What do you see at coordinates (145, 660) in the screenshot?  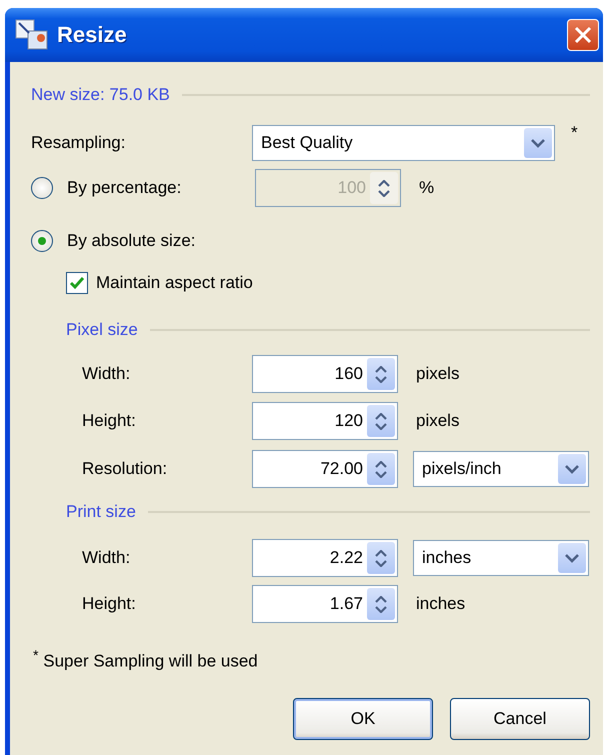 I see `footnote-text: $^{*}$ Super Sampling will be used` at bounding box center [145, 660].